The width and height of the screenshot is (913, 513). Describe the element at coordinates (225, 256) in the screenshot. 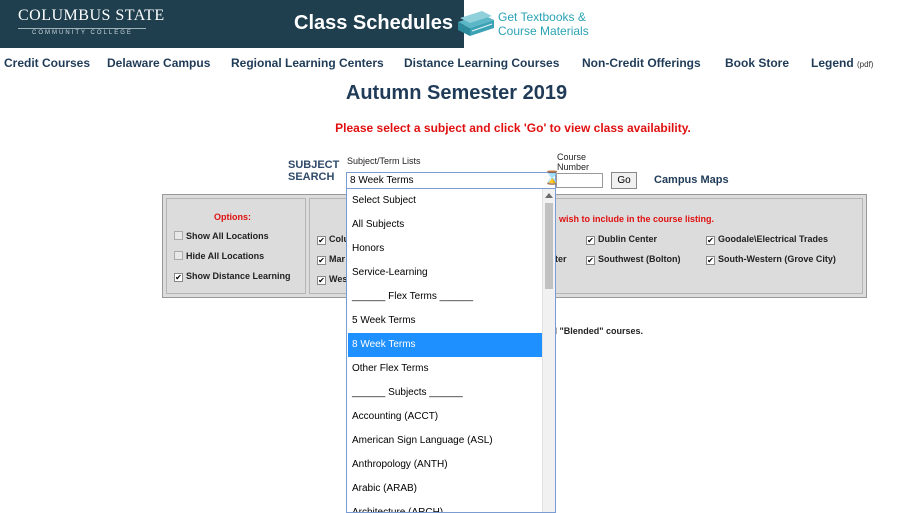

I see `option-label: Hide All Locations` at that location.